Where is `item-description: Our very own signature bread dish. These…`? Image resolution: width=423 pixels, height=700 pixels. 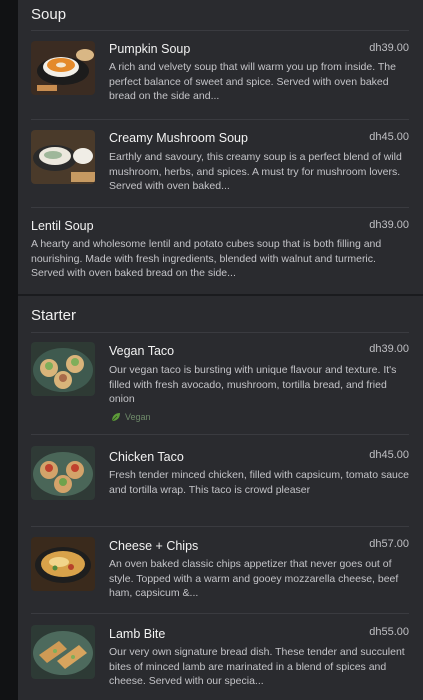
item-description: Our very own signature bread dish. These… is located at coordinates (257, 667).